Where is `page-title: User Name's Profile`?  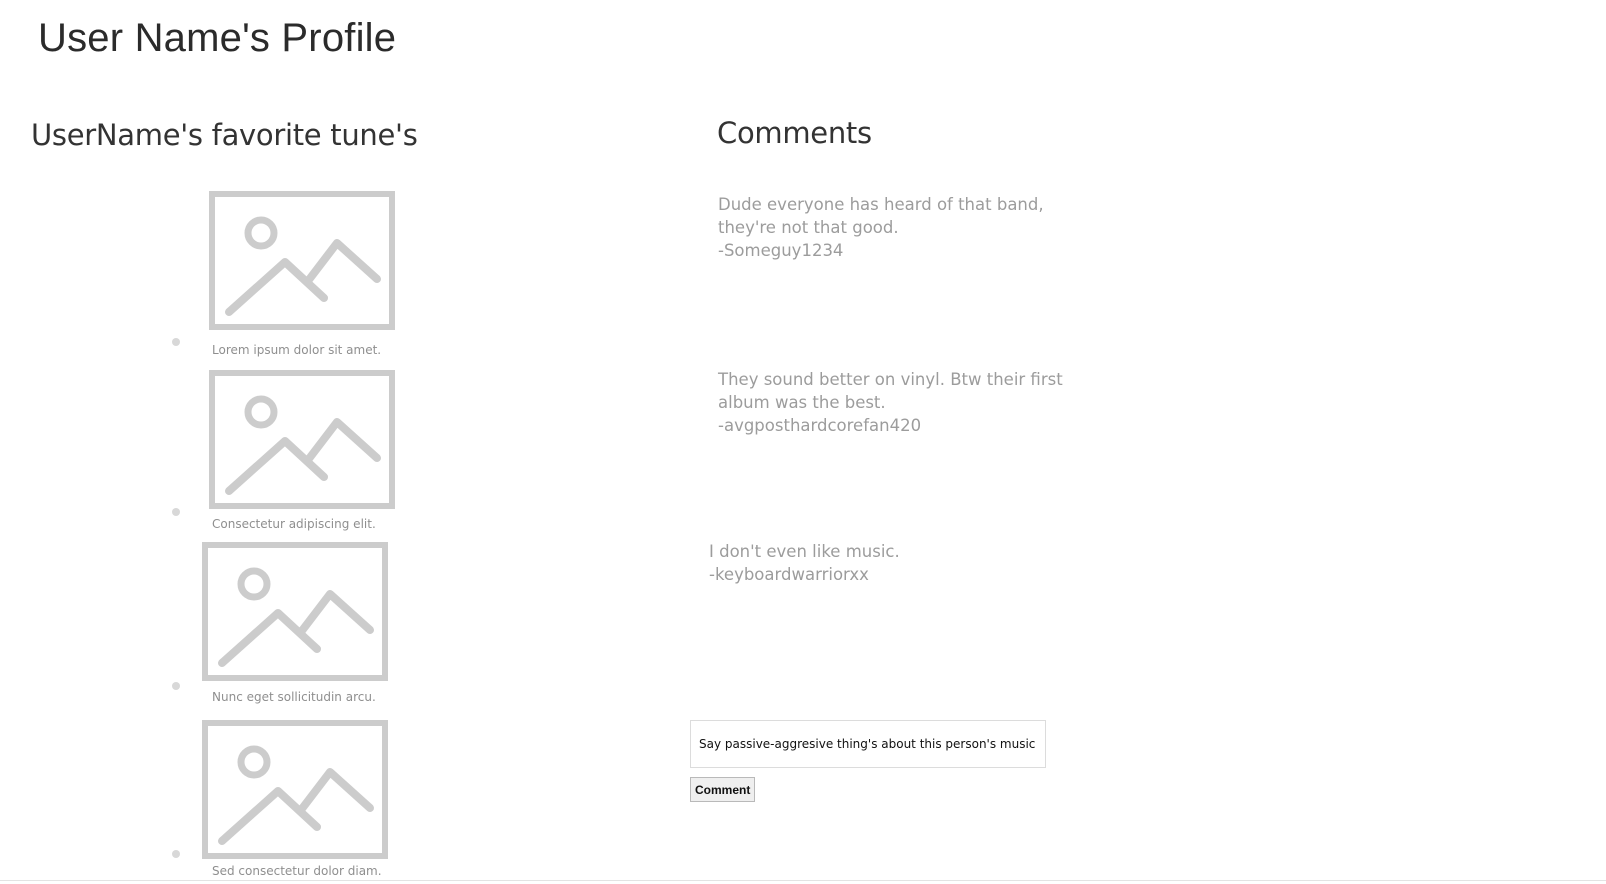
page-title: User Name's Profile is located at coordinates (217, 38).